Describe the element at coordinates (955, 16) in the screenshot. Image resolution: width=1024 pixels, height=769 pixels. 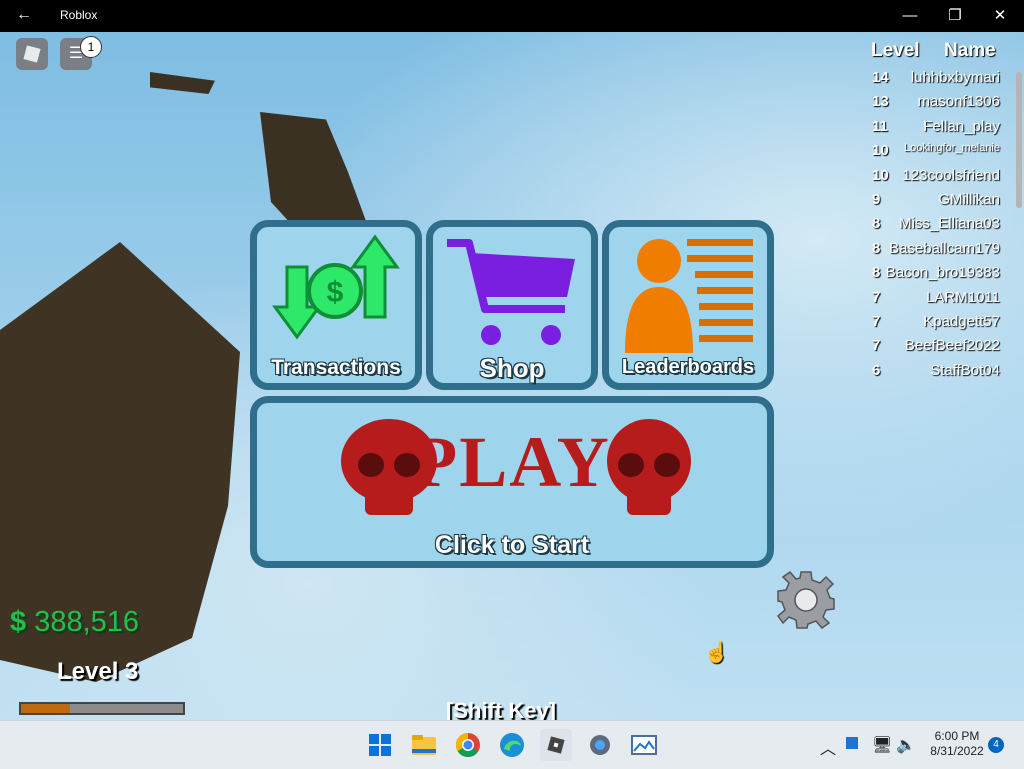
I see `restore-button: ❐` at that location.